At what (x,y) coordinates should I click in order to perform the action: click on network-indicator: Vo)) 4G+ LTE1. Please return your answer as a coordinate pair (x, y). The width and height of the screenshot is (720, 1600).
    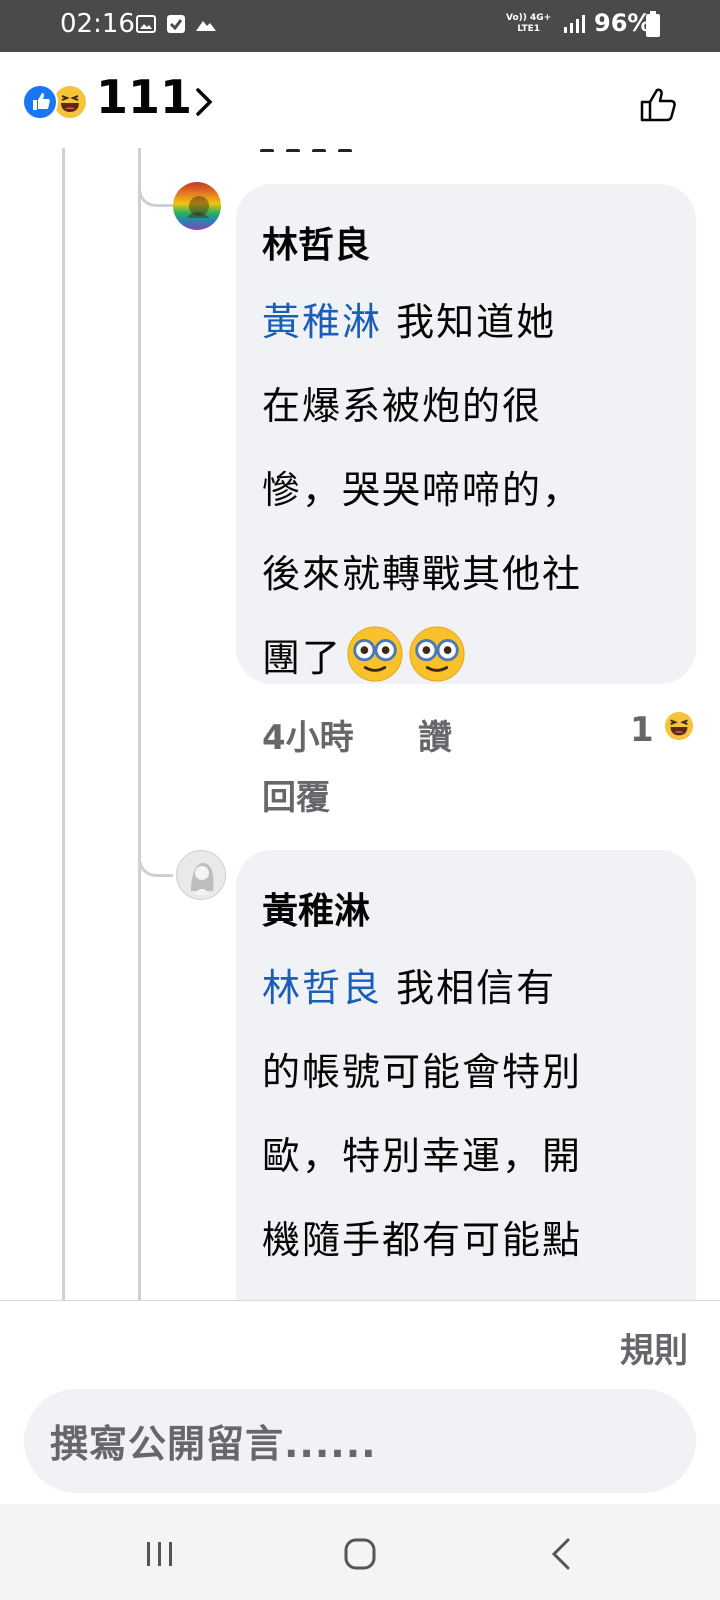
    Looking at the image, I should click on (528, 24).